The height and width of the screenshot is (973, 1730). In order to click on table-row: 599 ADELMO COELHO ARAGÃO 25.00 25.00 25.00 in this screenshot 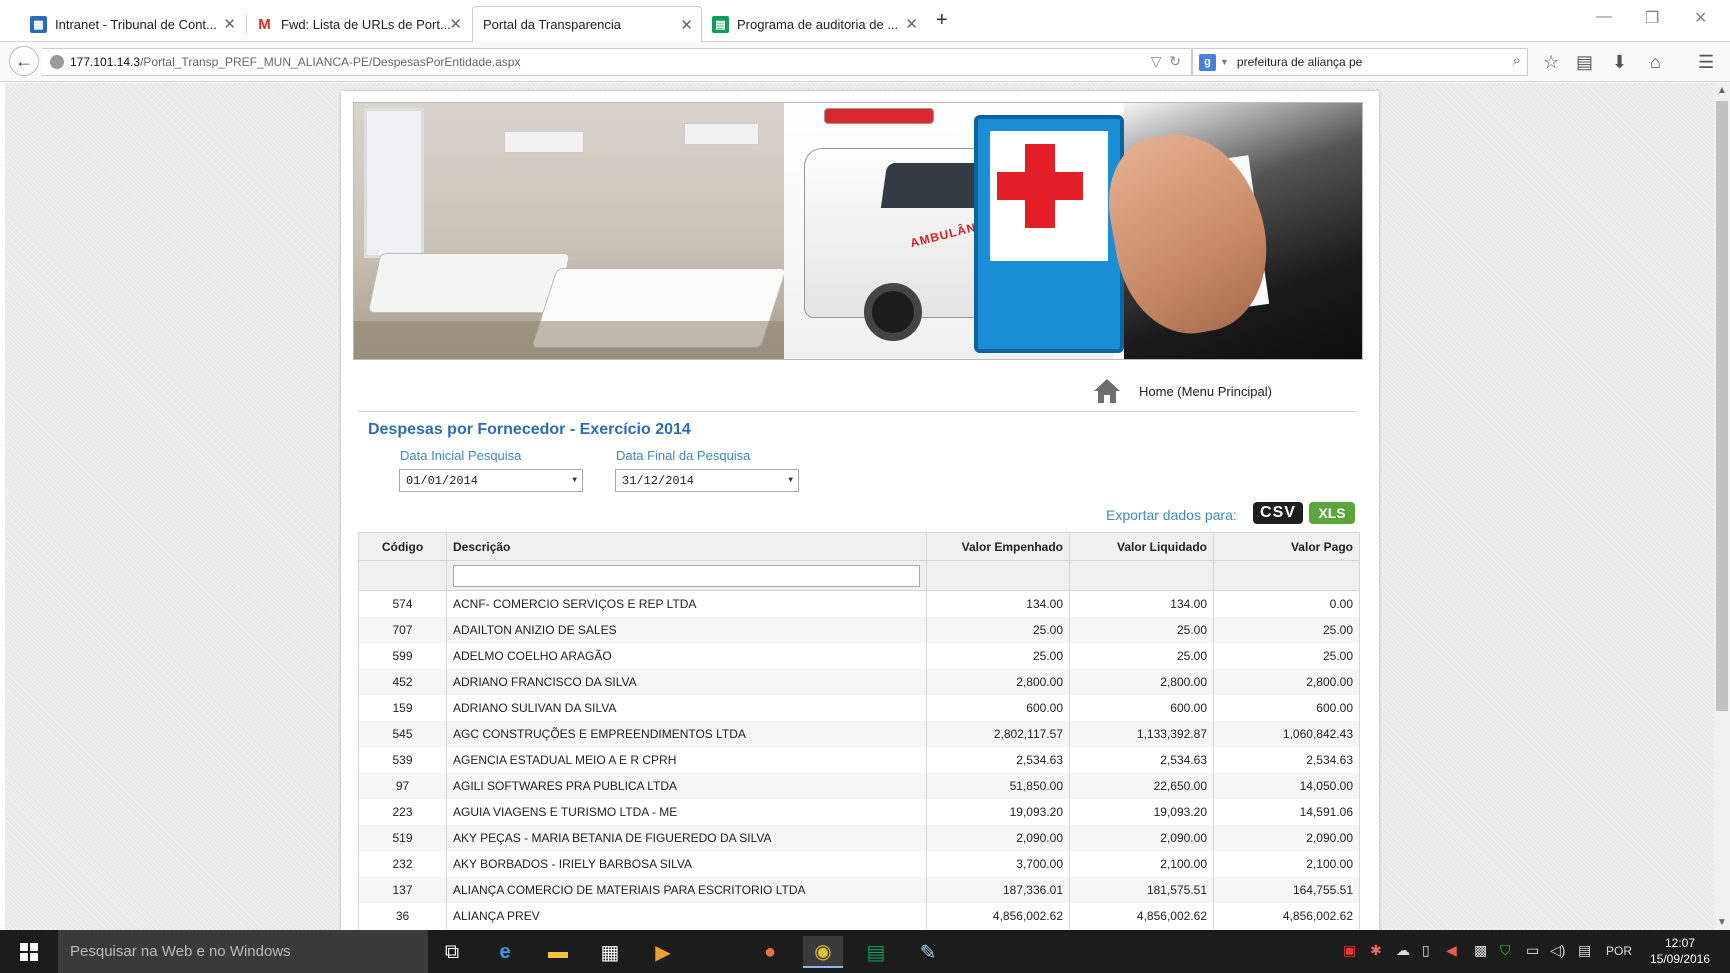, I will do `click(859, 655)`.